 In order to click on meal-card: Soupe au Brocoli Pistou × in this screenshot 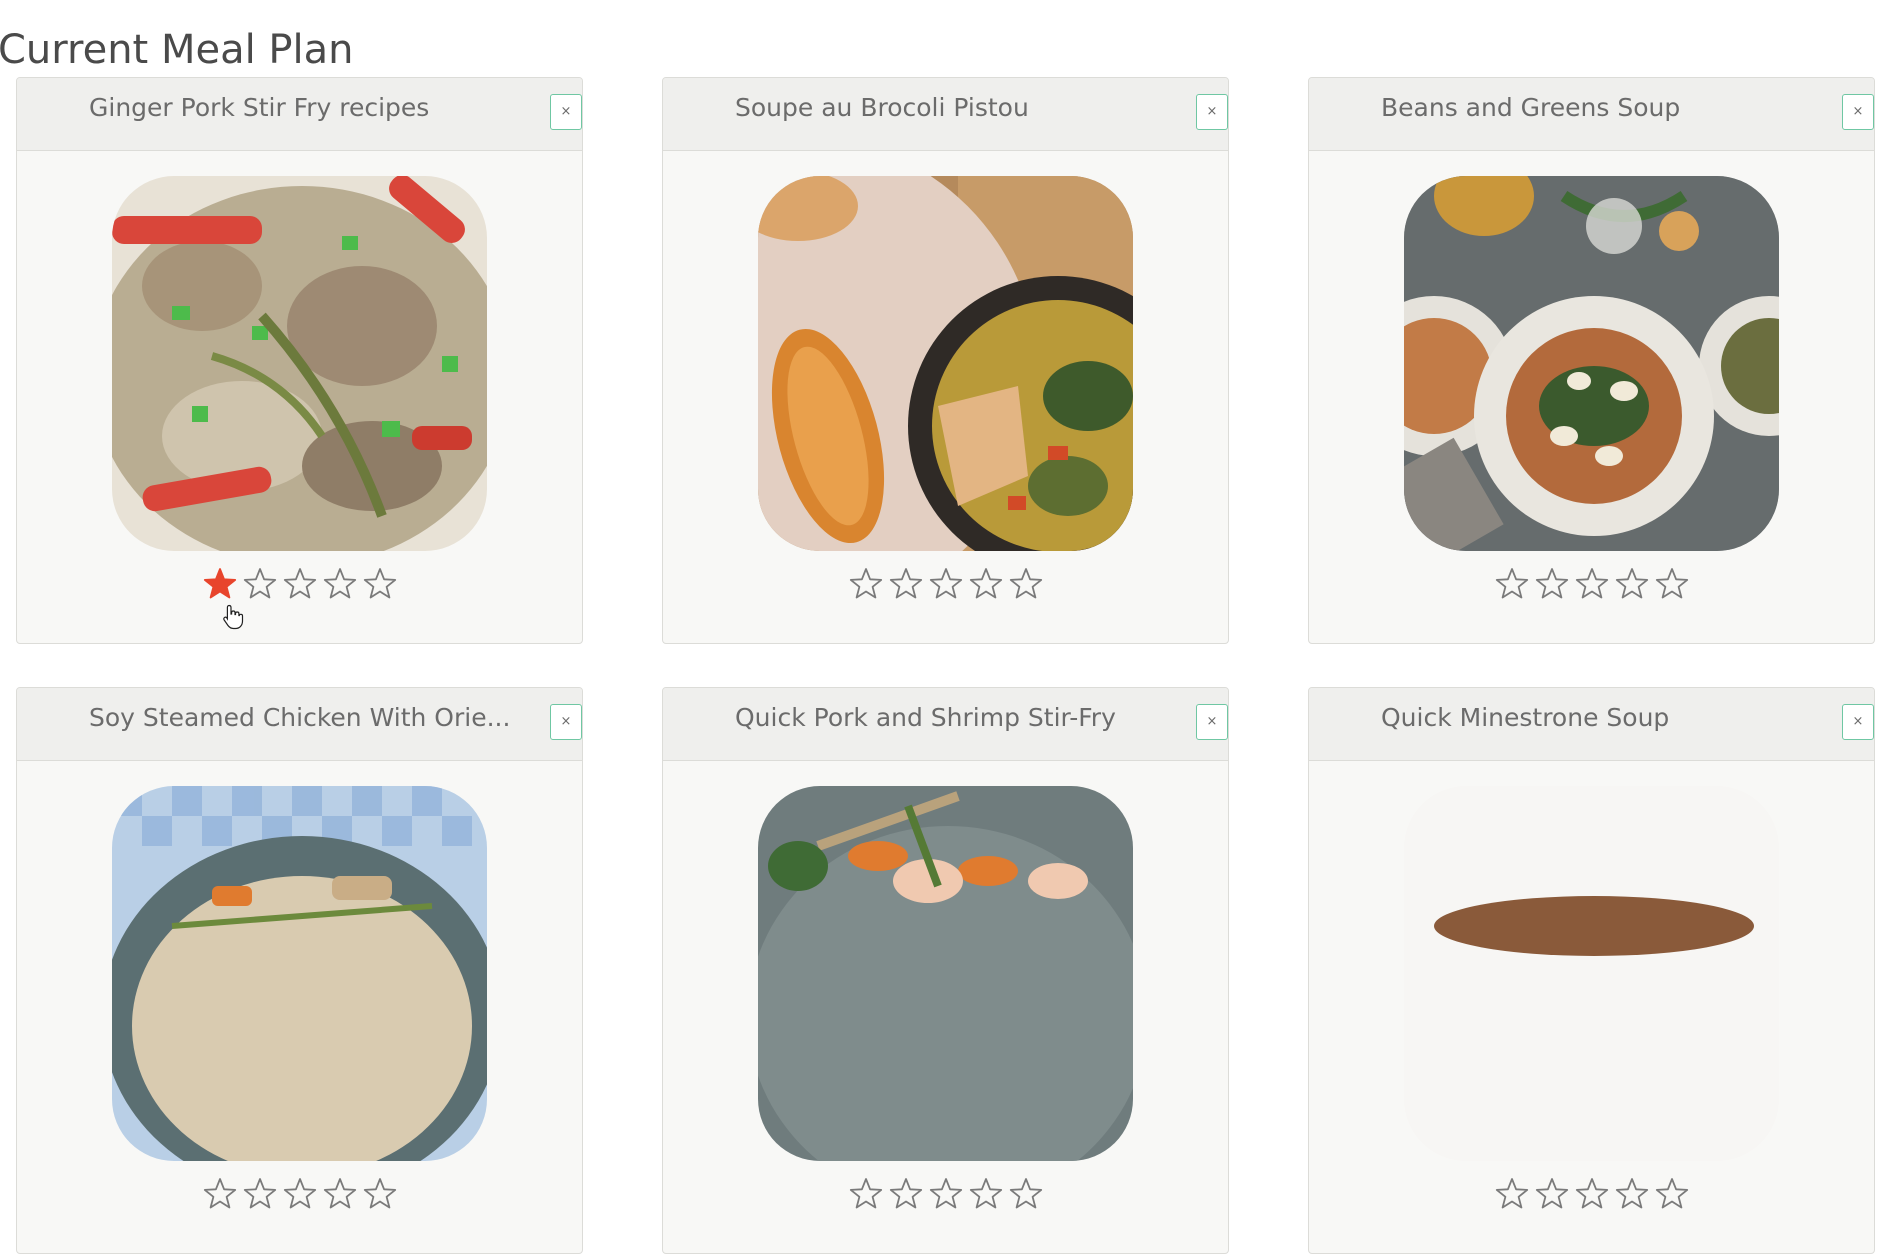, I will do `click(945, 360)`.